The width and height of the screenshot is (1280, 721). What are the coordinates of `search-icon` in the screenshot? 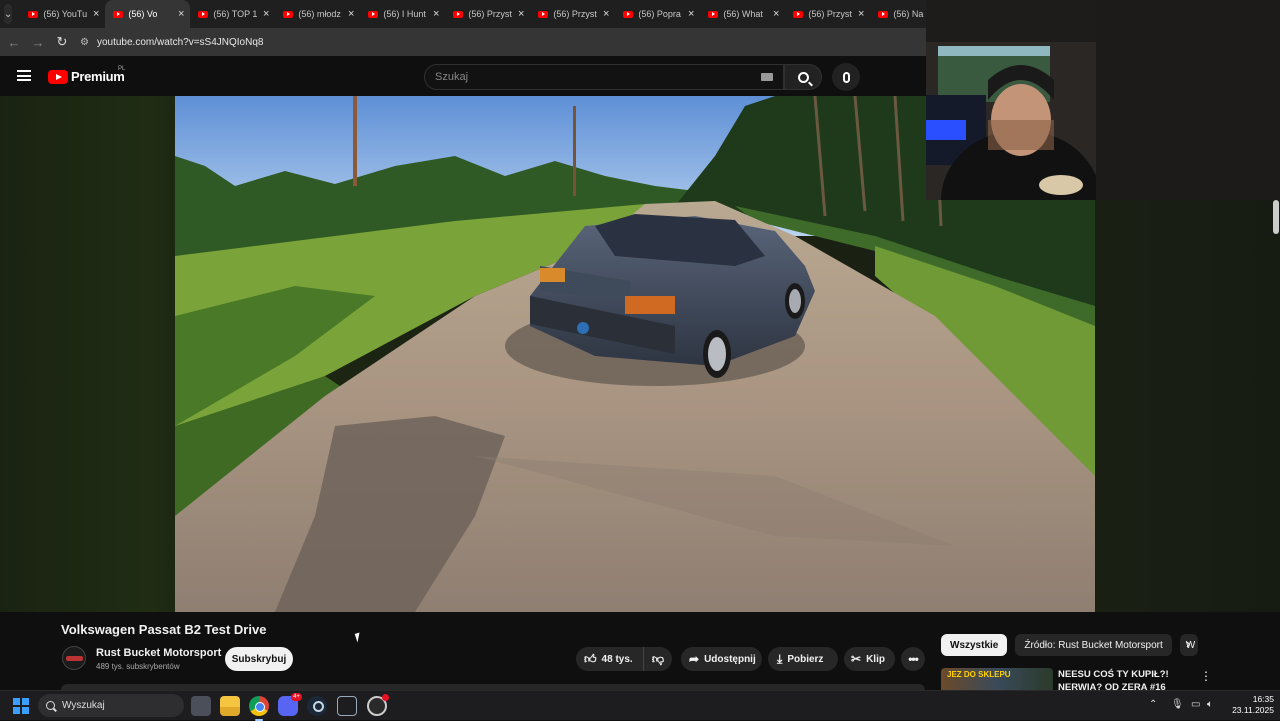 It's located at (50, 705).